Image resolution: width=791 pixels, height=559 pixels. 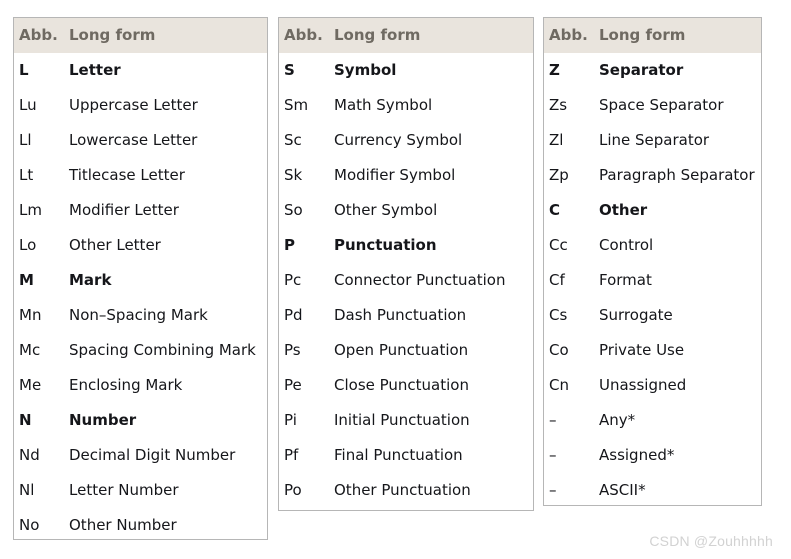 I want to click on table-row: Zs Space Separator, so click(x=652, y=105).